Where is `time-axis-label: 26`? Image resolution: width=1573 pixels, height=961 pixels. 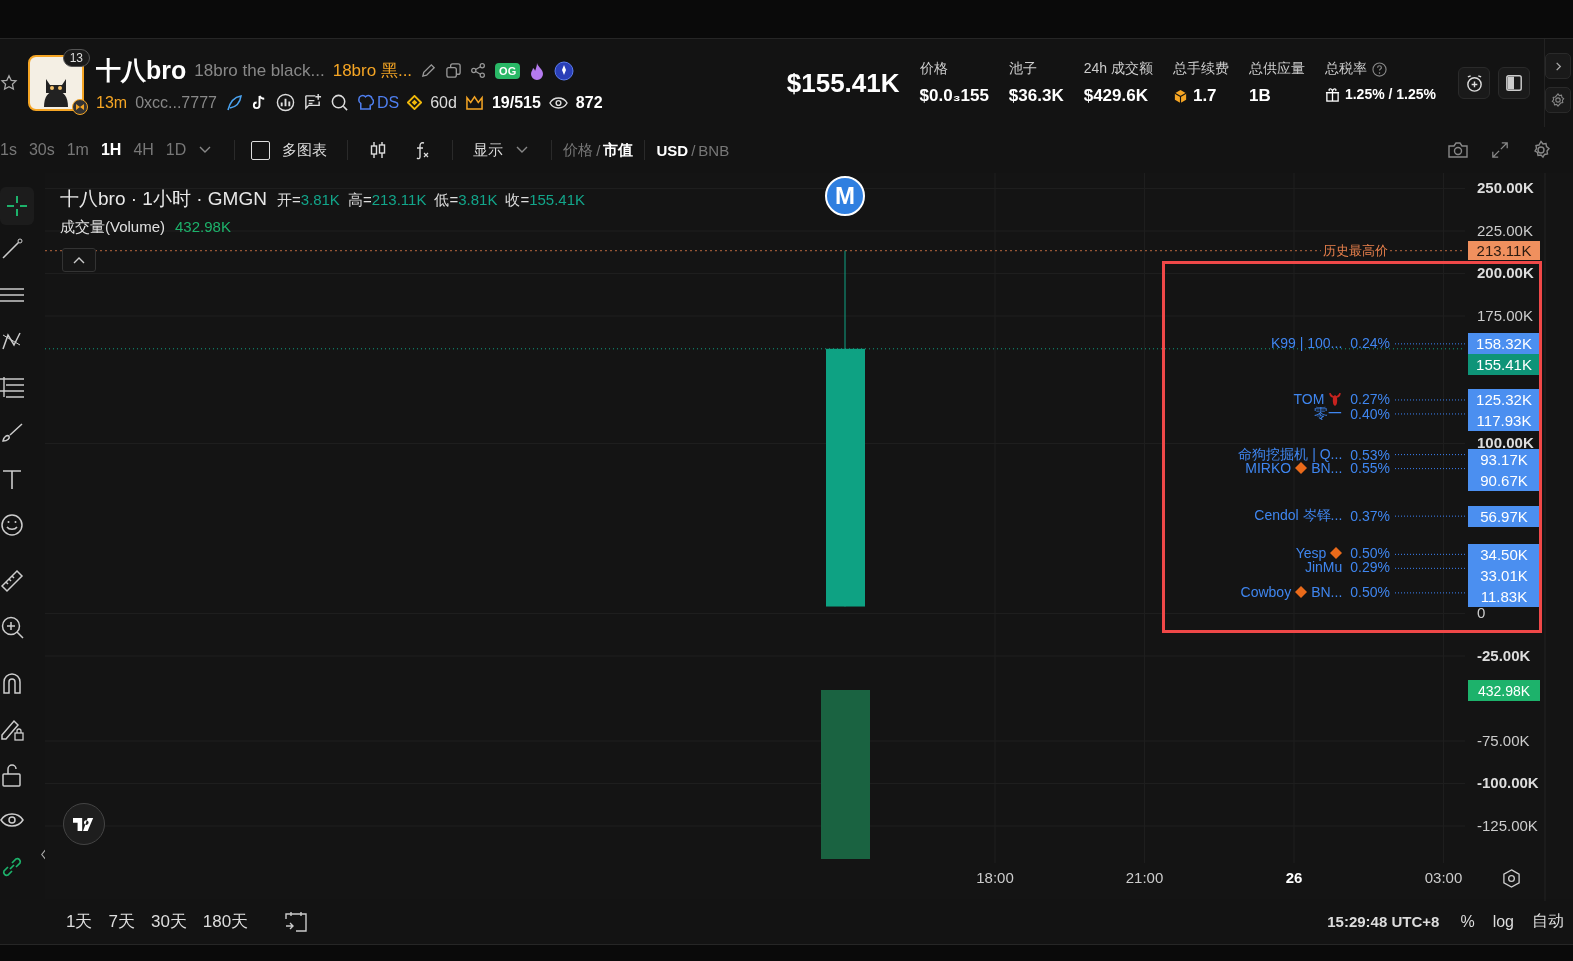
time-axis-label: 26 is located at coordinates (1294, 877).